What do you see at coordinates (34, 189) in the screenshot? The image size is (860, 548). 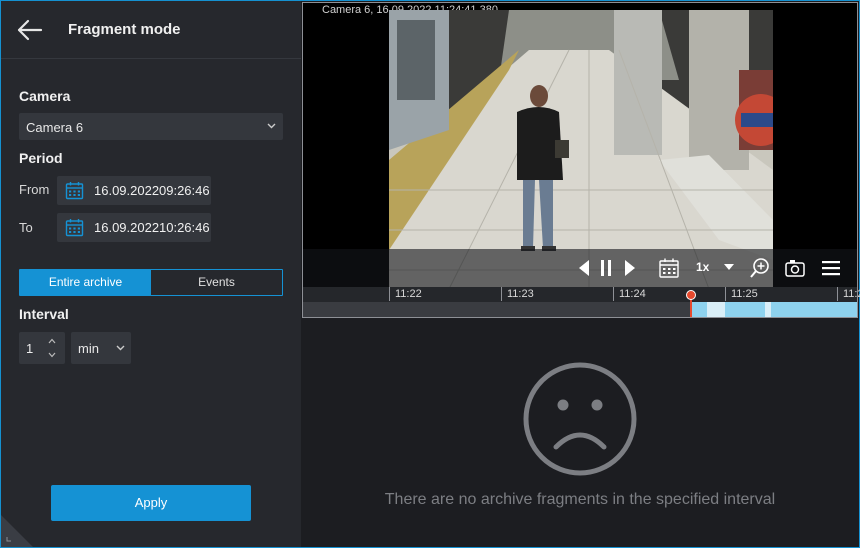 I see `from-label: From` at bounding box center [34, 189].